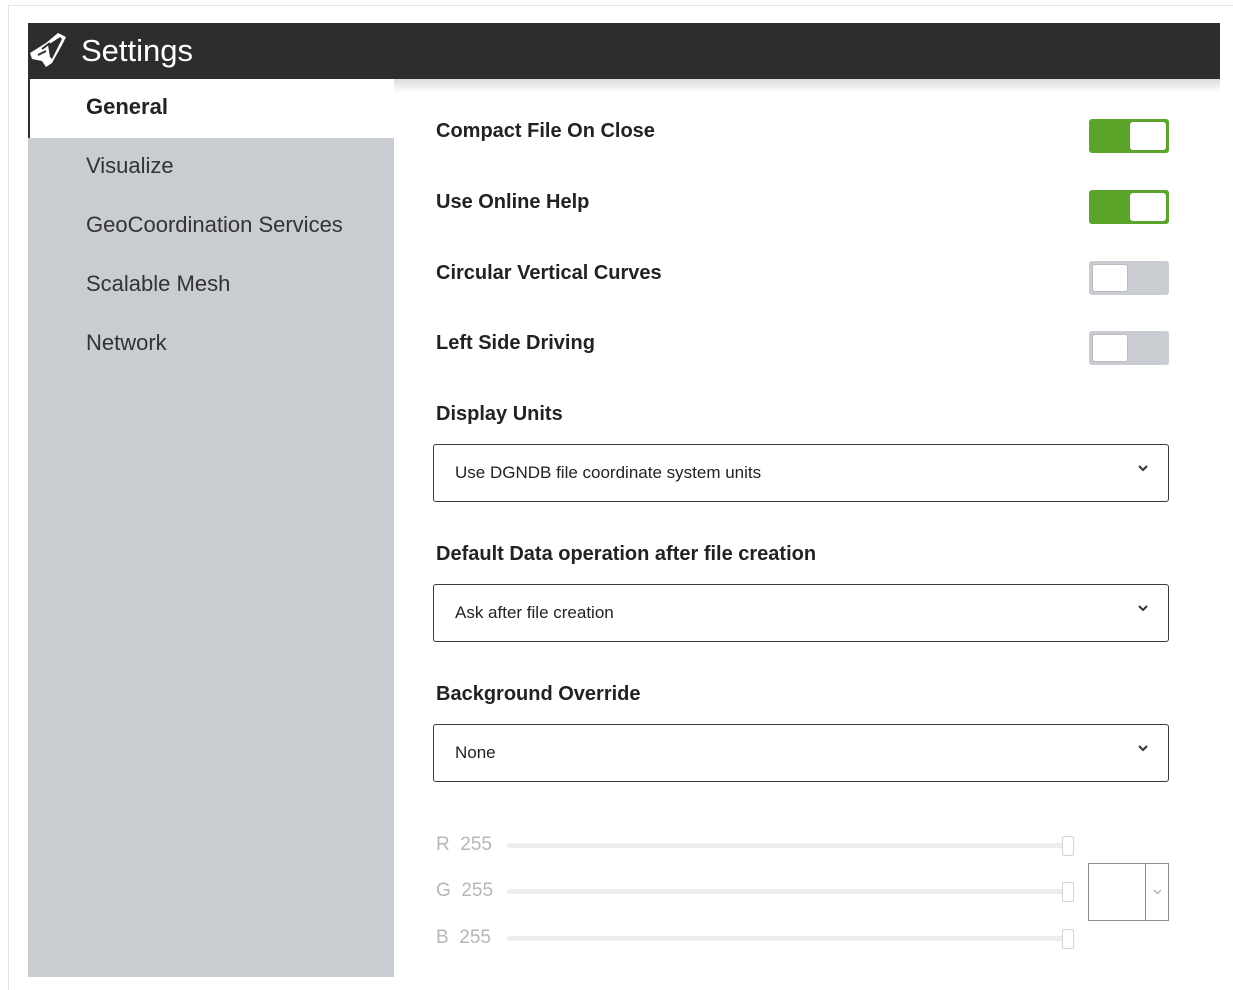  Describe the element at coordinates (807, 86) in the screenshot. I see `header-shadow` at that location.